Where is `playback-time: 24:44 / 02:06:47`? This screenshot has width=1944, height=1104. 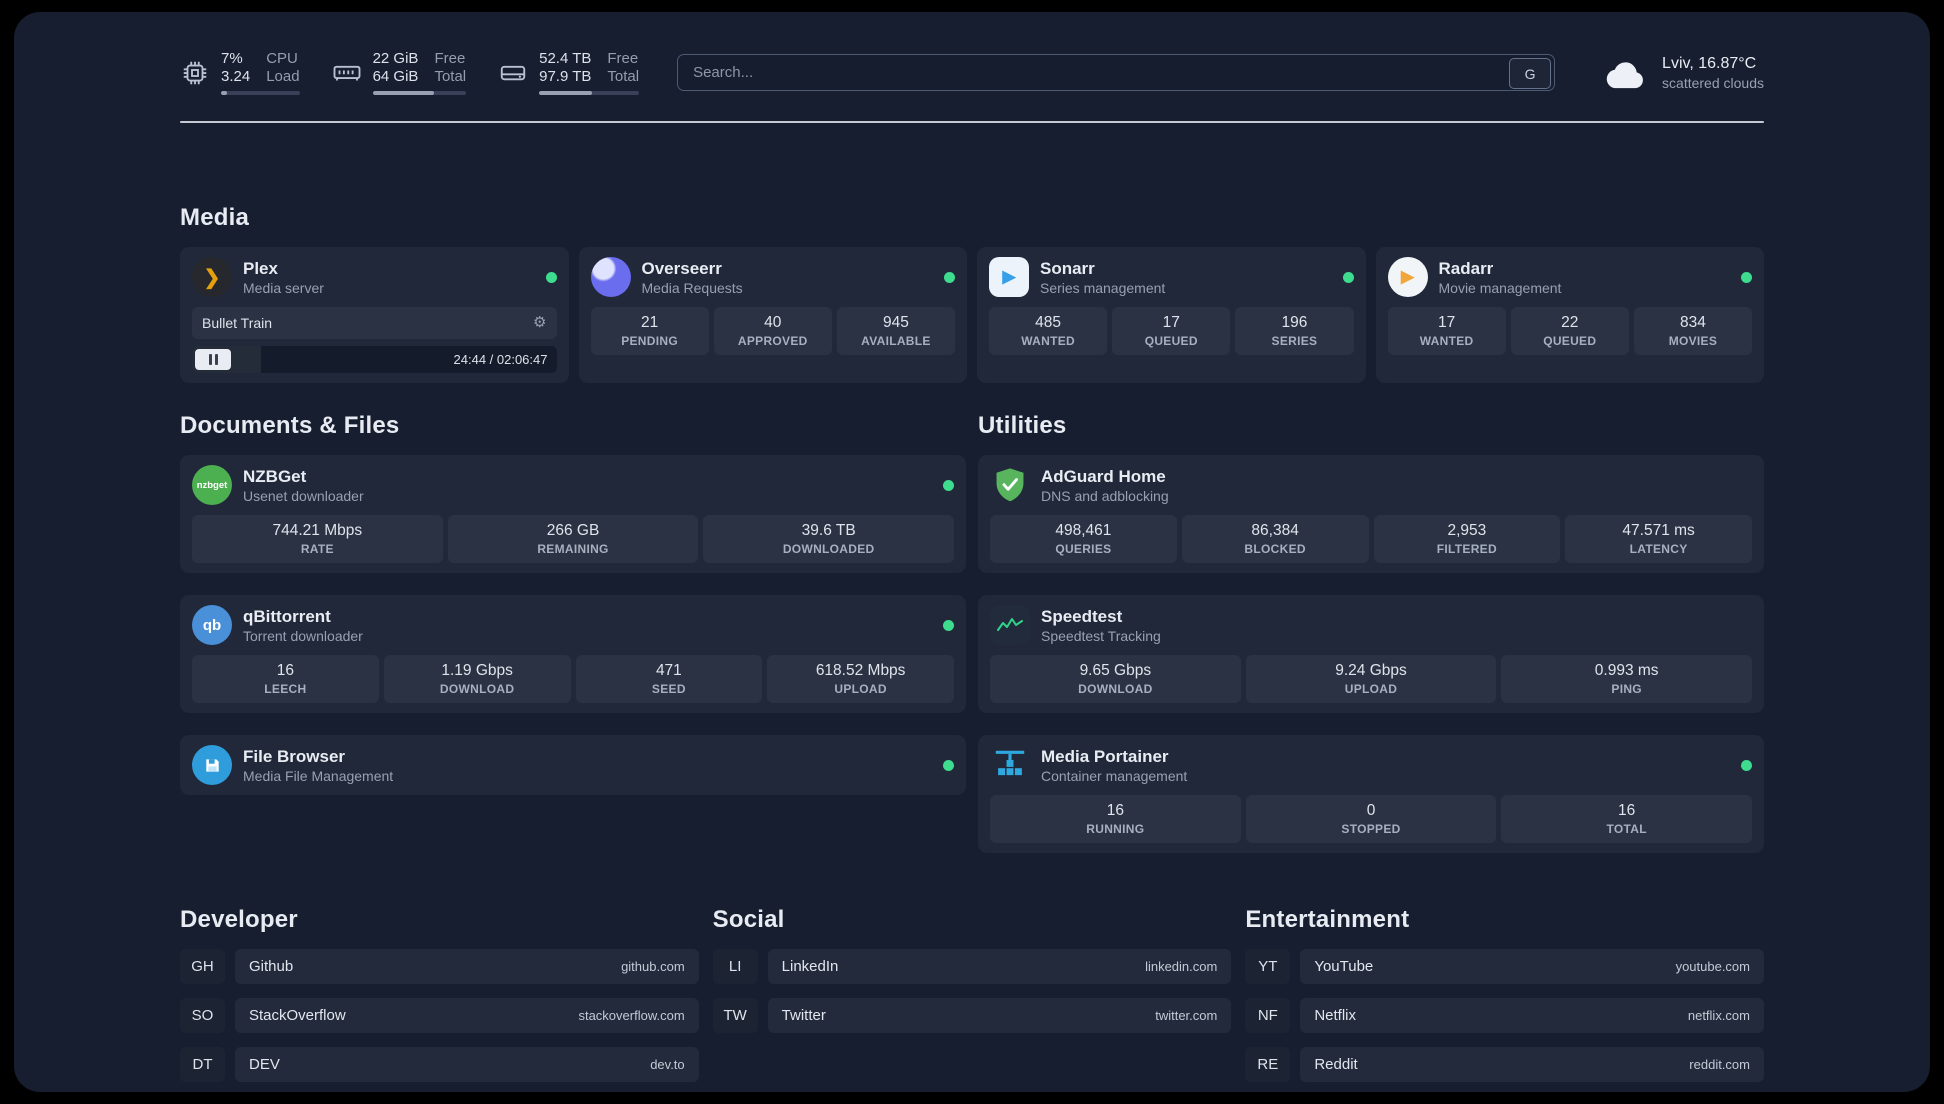 playback-time: 24:44 / 02:06:47 is located at coordinates (500, 359).